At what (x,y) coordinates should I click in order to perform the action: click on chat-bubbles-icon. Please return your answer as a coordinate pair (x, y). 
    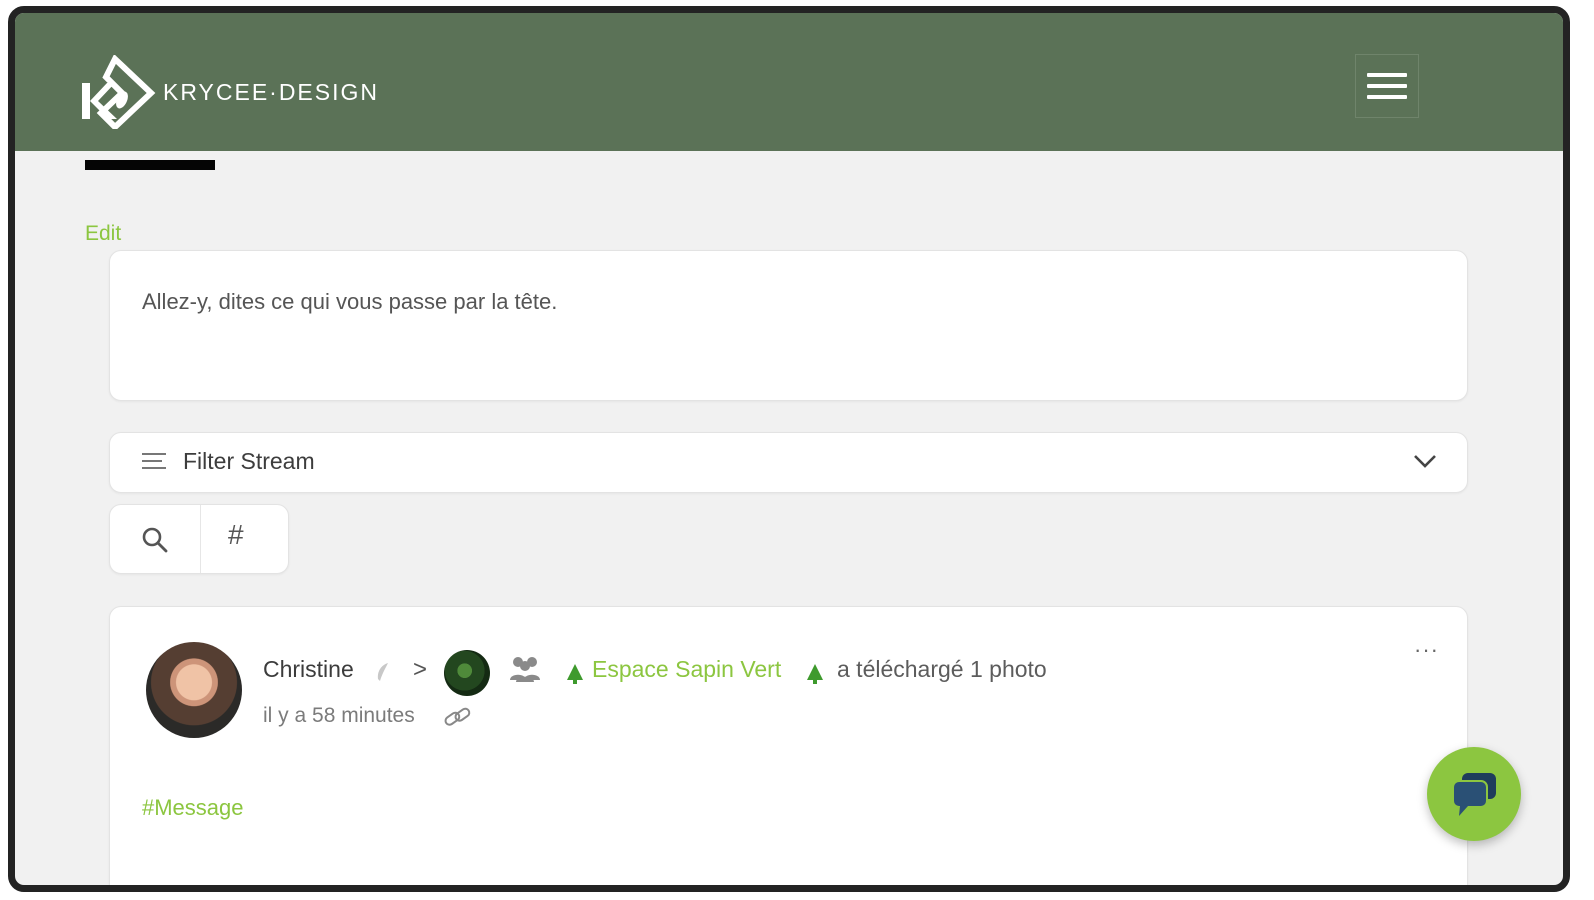
    Looking at the image, I should click on (1474, 794).